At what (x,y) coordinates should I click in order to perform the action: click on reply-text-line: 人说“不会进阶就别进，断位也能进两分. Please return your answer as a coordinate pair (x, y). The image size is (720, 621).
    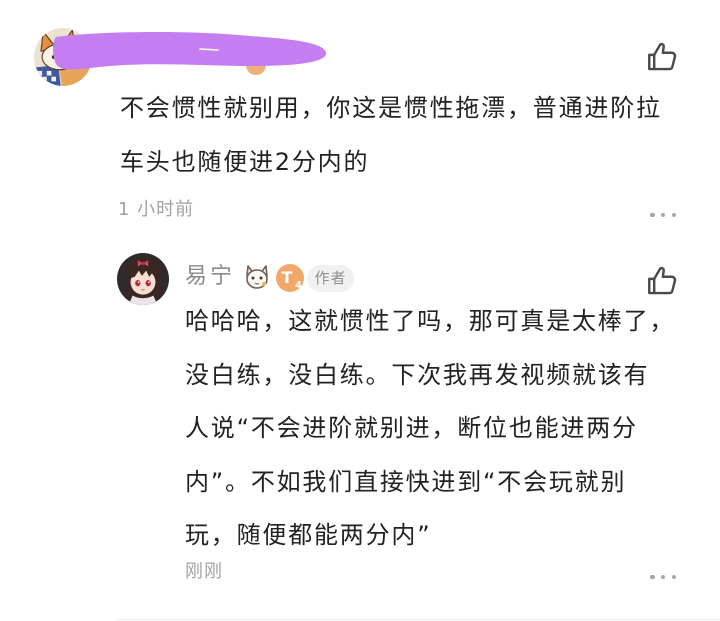
    Looking at the image, I should click on (411, 428).